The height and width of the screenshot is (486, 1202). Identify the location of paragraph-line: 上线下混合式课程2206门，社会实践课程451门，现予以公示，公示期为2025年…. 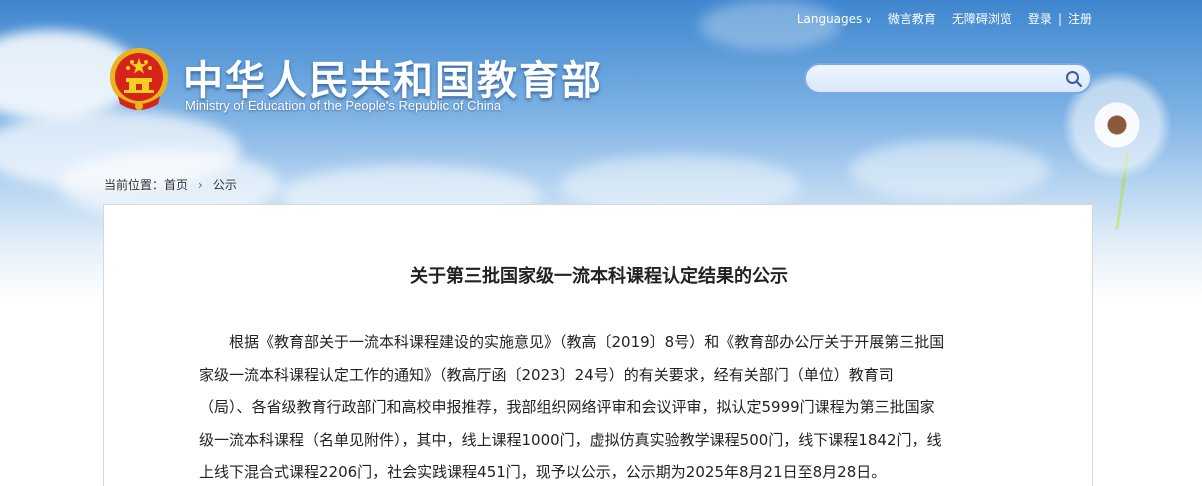
(543, 472).